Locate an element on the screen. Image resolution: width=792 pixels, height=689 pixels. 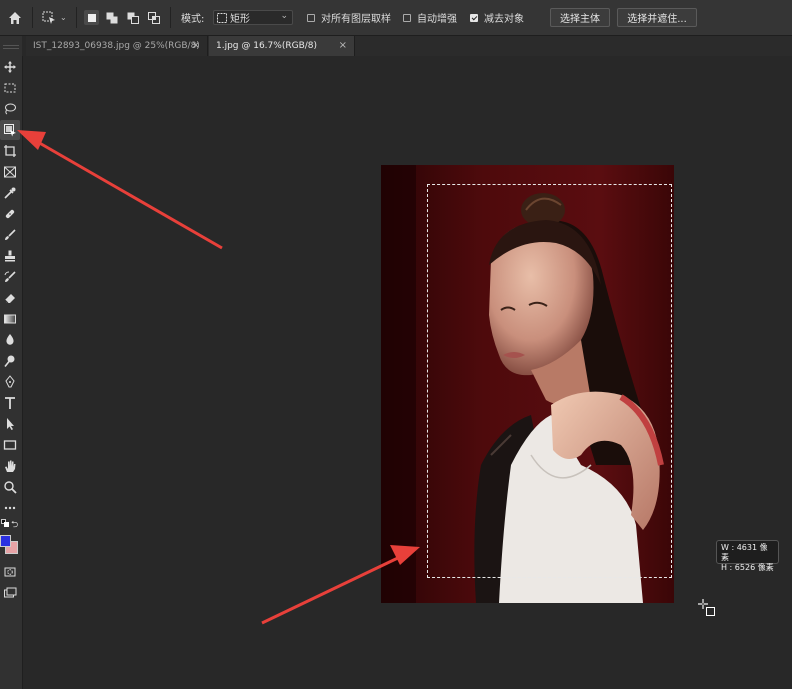
mode-select-value: 矩形 is located at coordinates (240, 19).